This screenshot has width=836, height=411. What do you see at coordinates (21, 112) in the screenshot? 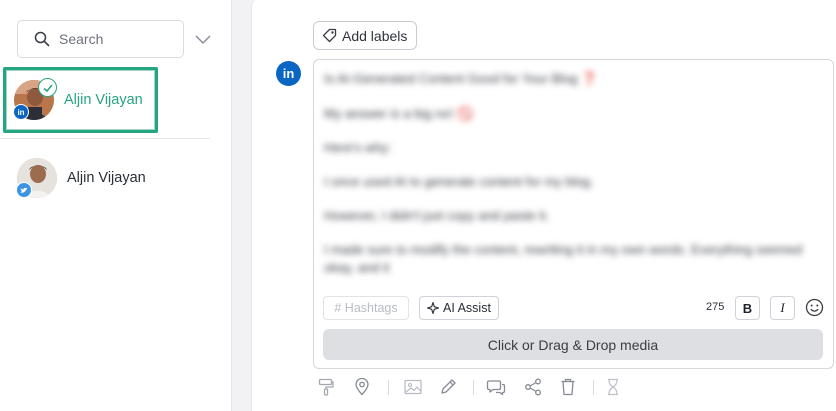
I see `linkedin-badge-icon: in` at bounding box center [21, 112].